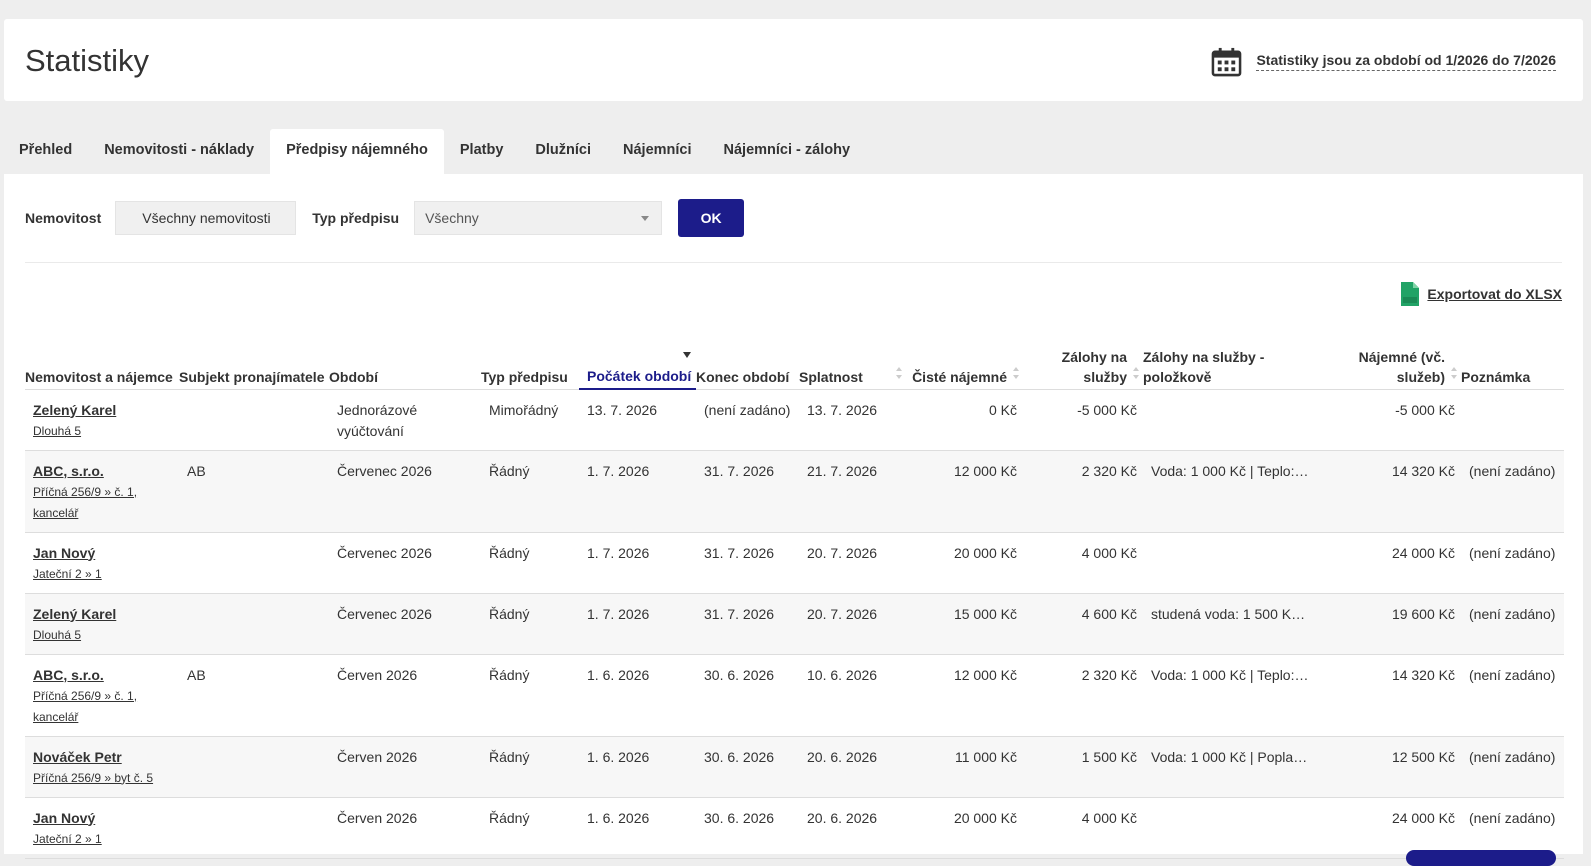 This screenshot has width=1591, height=866. I want to click on col-header-rent-total: Nájemné (vč. služeb), so click(1389, 360).